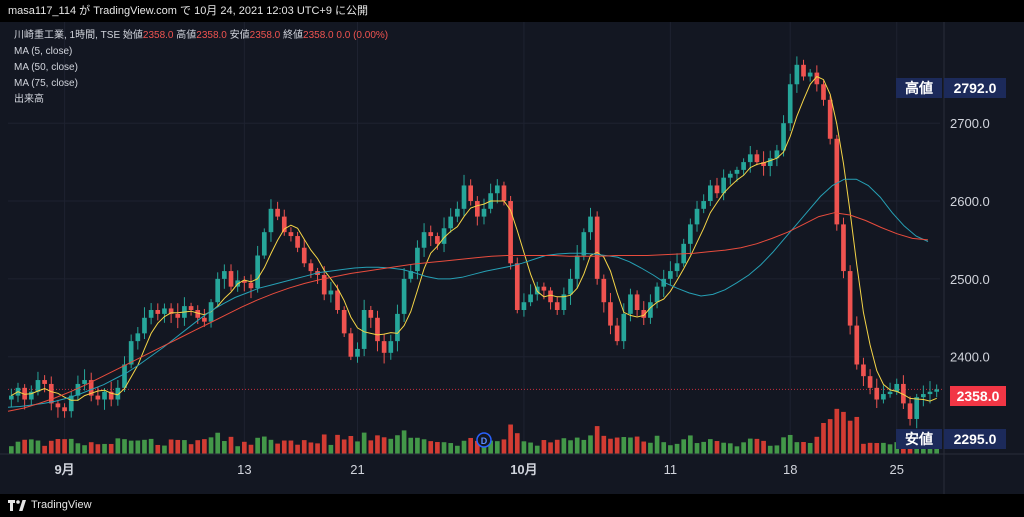  What do you see at coordinates (896, 469) in the screenshot?
I see `time-axis-label: 25` at bounding box center [896, 469].